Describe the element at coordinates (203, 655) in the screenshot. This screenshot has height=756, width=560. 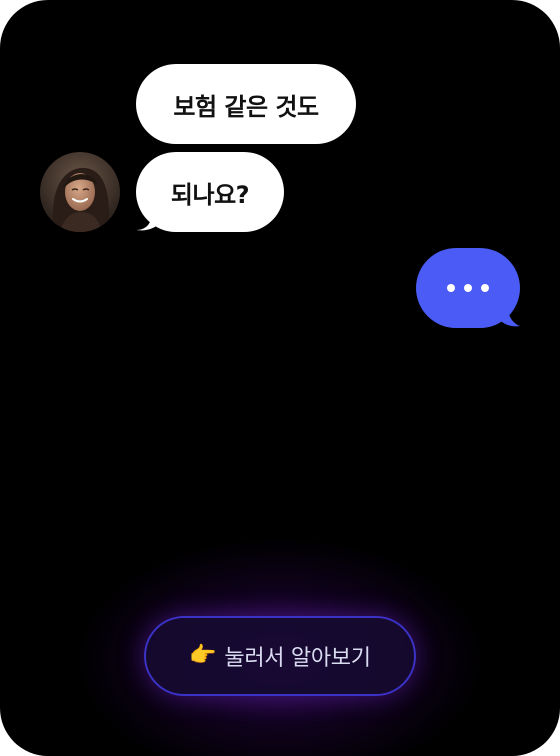
I see `pointing-hand-icon: 👉` at that location.